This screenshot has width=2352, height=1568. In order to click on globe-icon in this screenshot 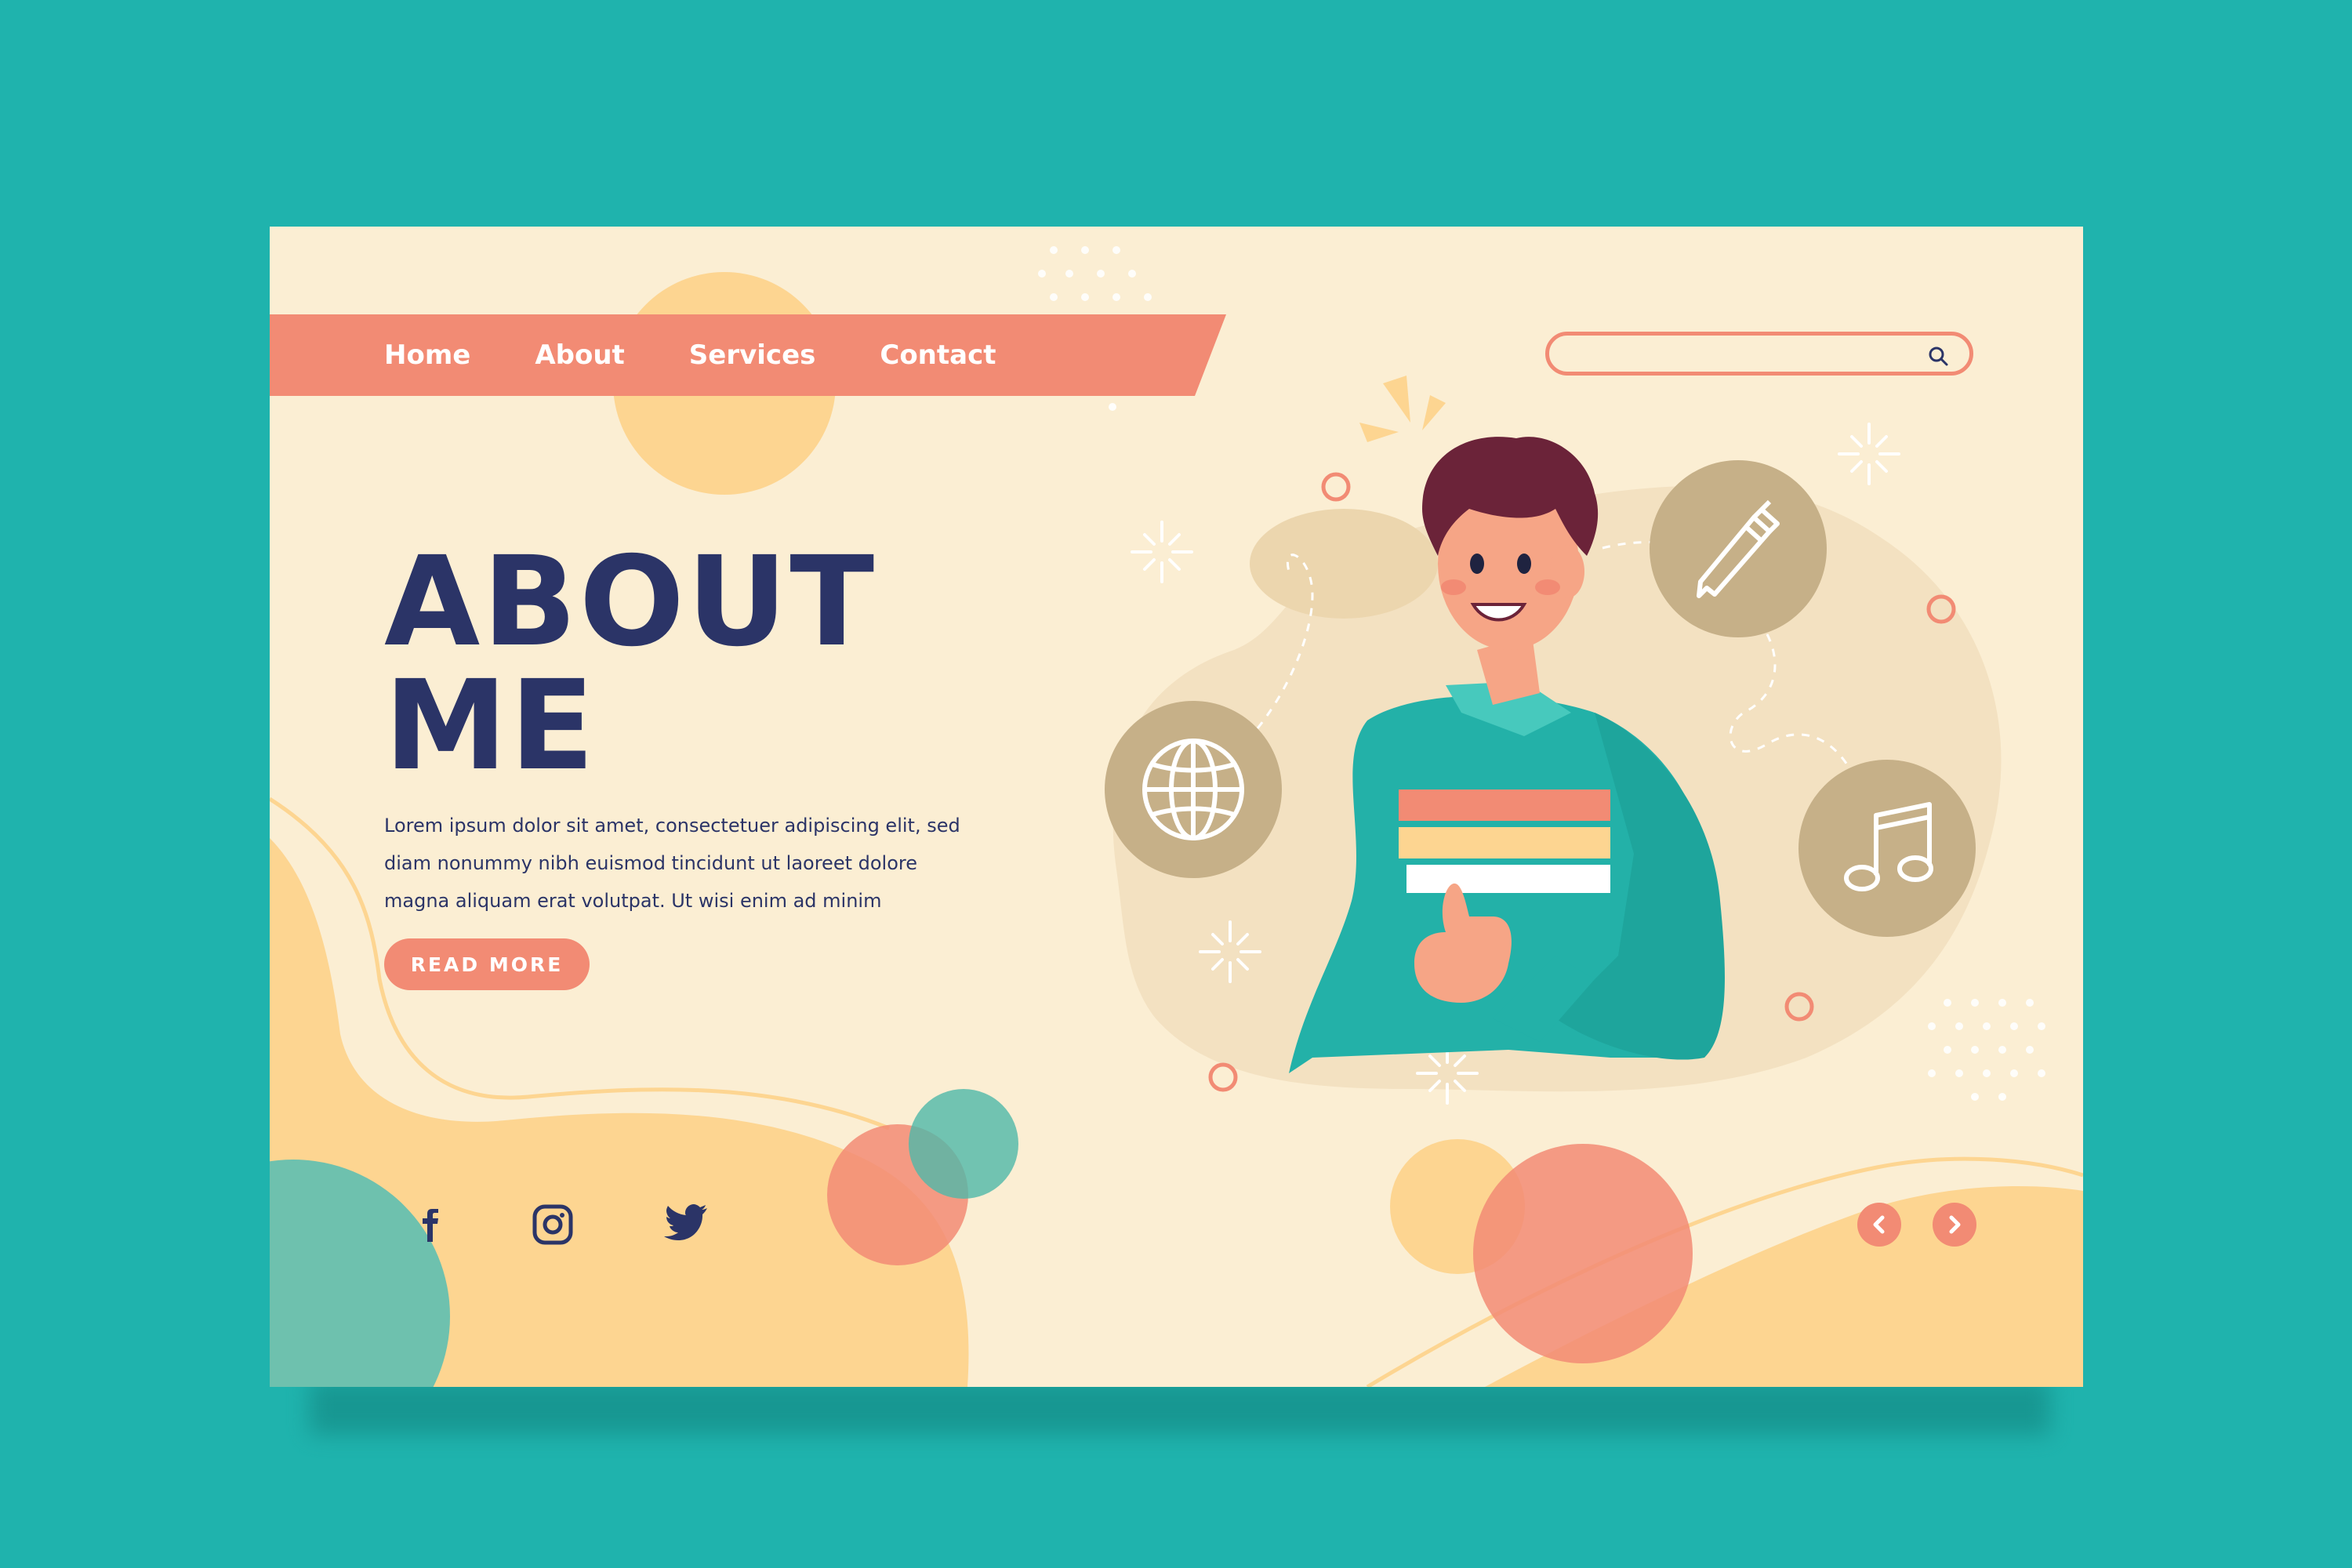, I will do `click(1193, 789)`.